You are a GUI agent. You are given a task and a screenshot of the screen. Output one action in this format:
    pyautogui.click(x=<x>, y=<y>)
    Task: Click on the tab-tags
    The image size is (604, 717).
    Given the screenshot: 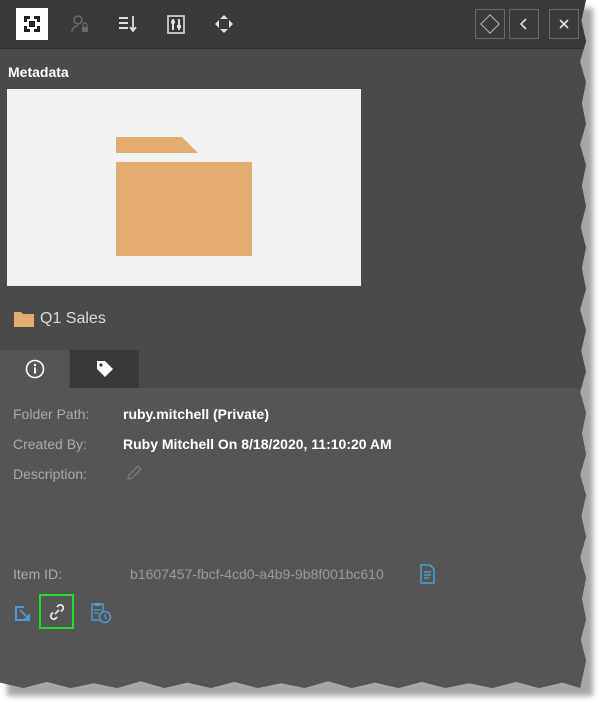 What is the action you would take?
    pyautogui.click(x=104, y=369)
    